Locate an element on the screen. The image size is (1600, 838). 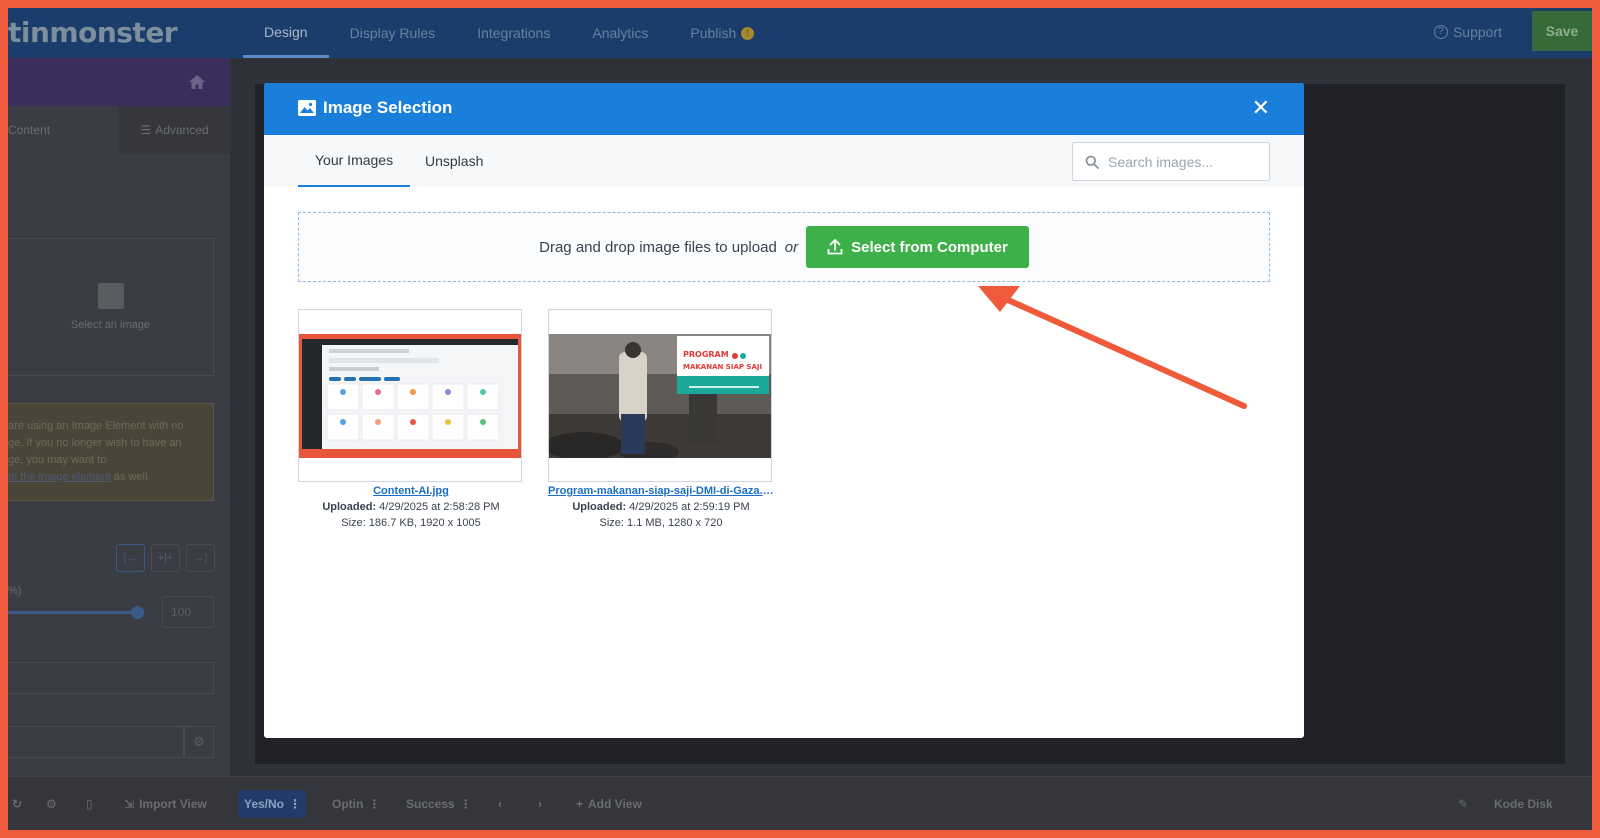
gear-icon: ⚙ is located at coordinates (199, 742).